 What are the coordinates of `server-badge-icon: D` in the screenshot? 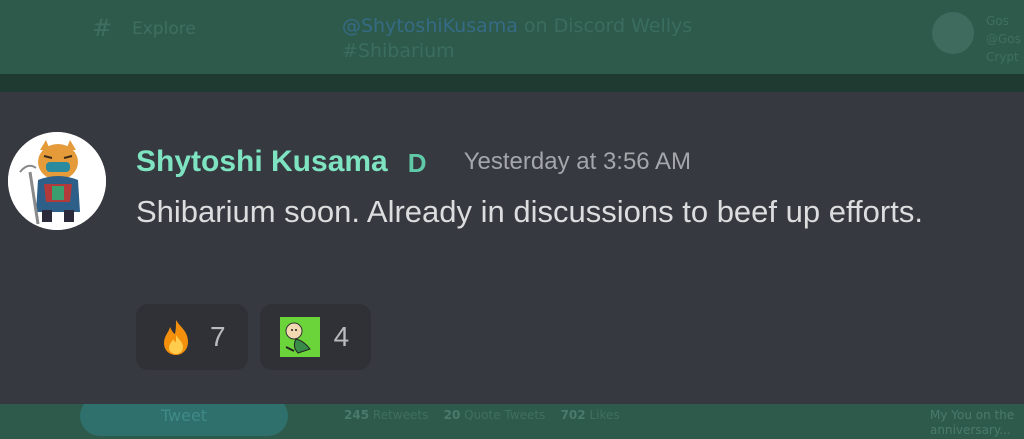 It's located at (421, 163).